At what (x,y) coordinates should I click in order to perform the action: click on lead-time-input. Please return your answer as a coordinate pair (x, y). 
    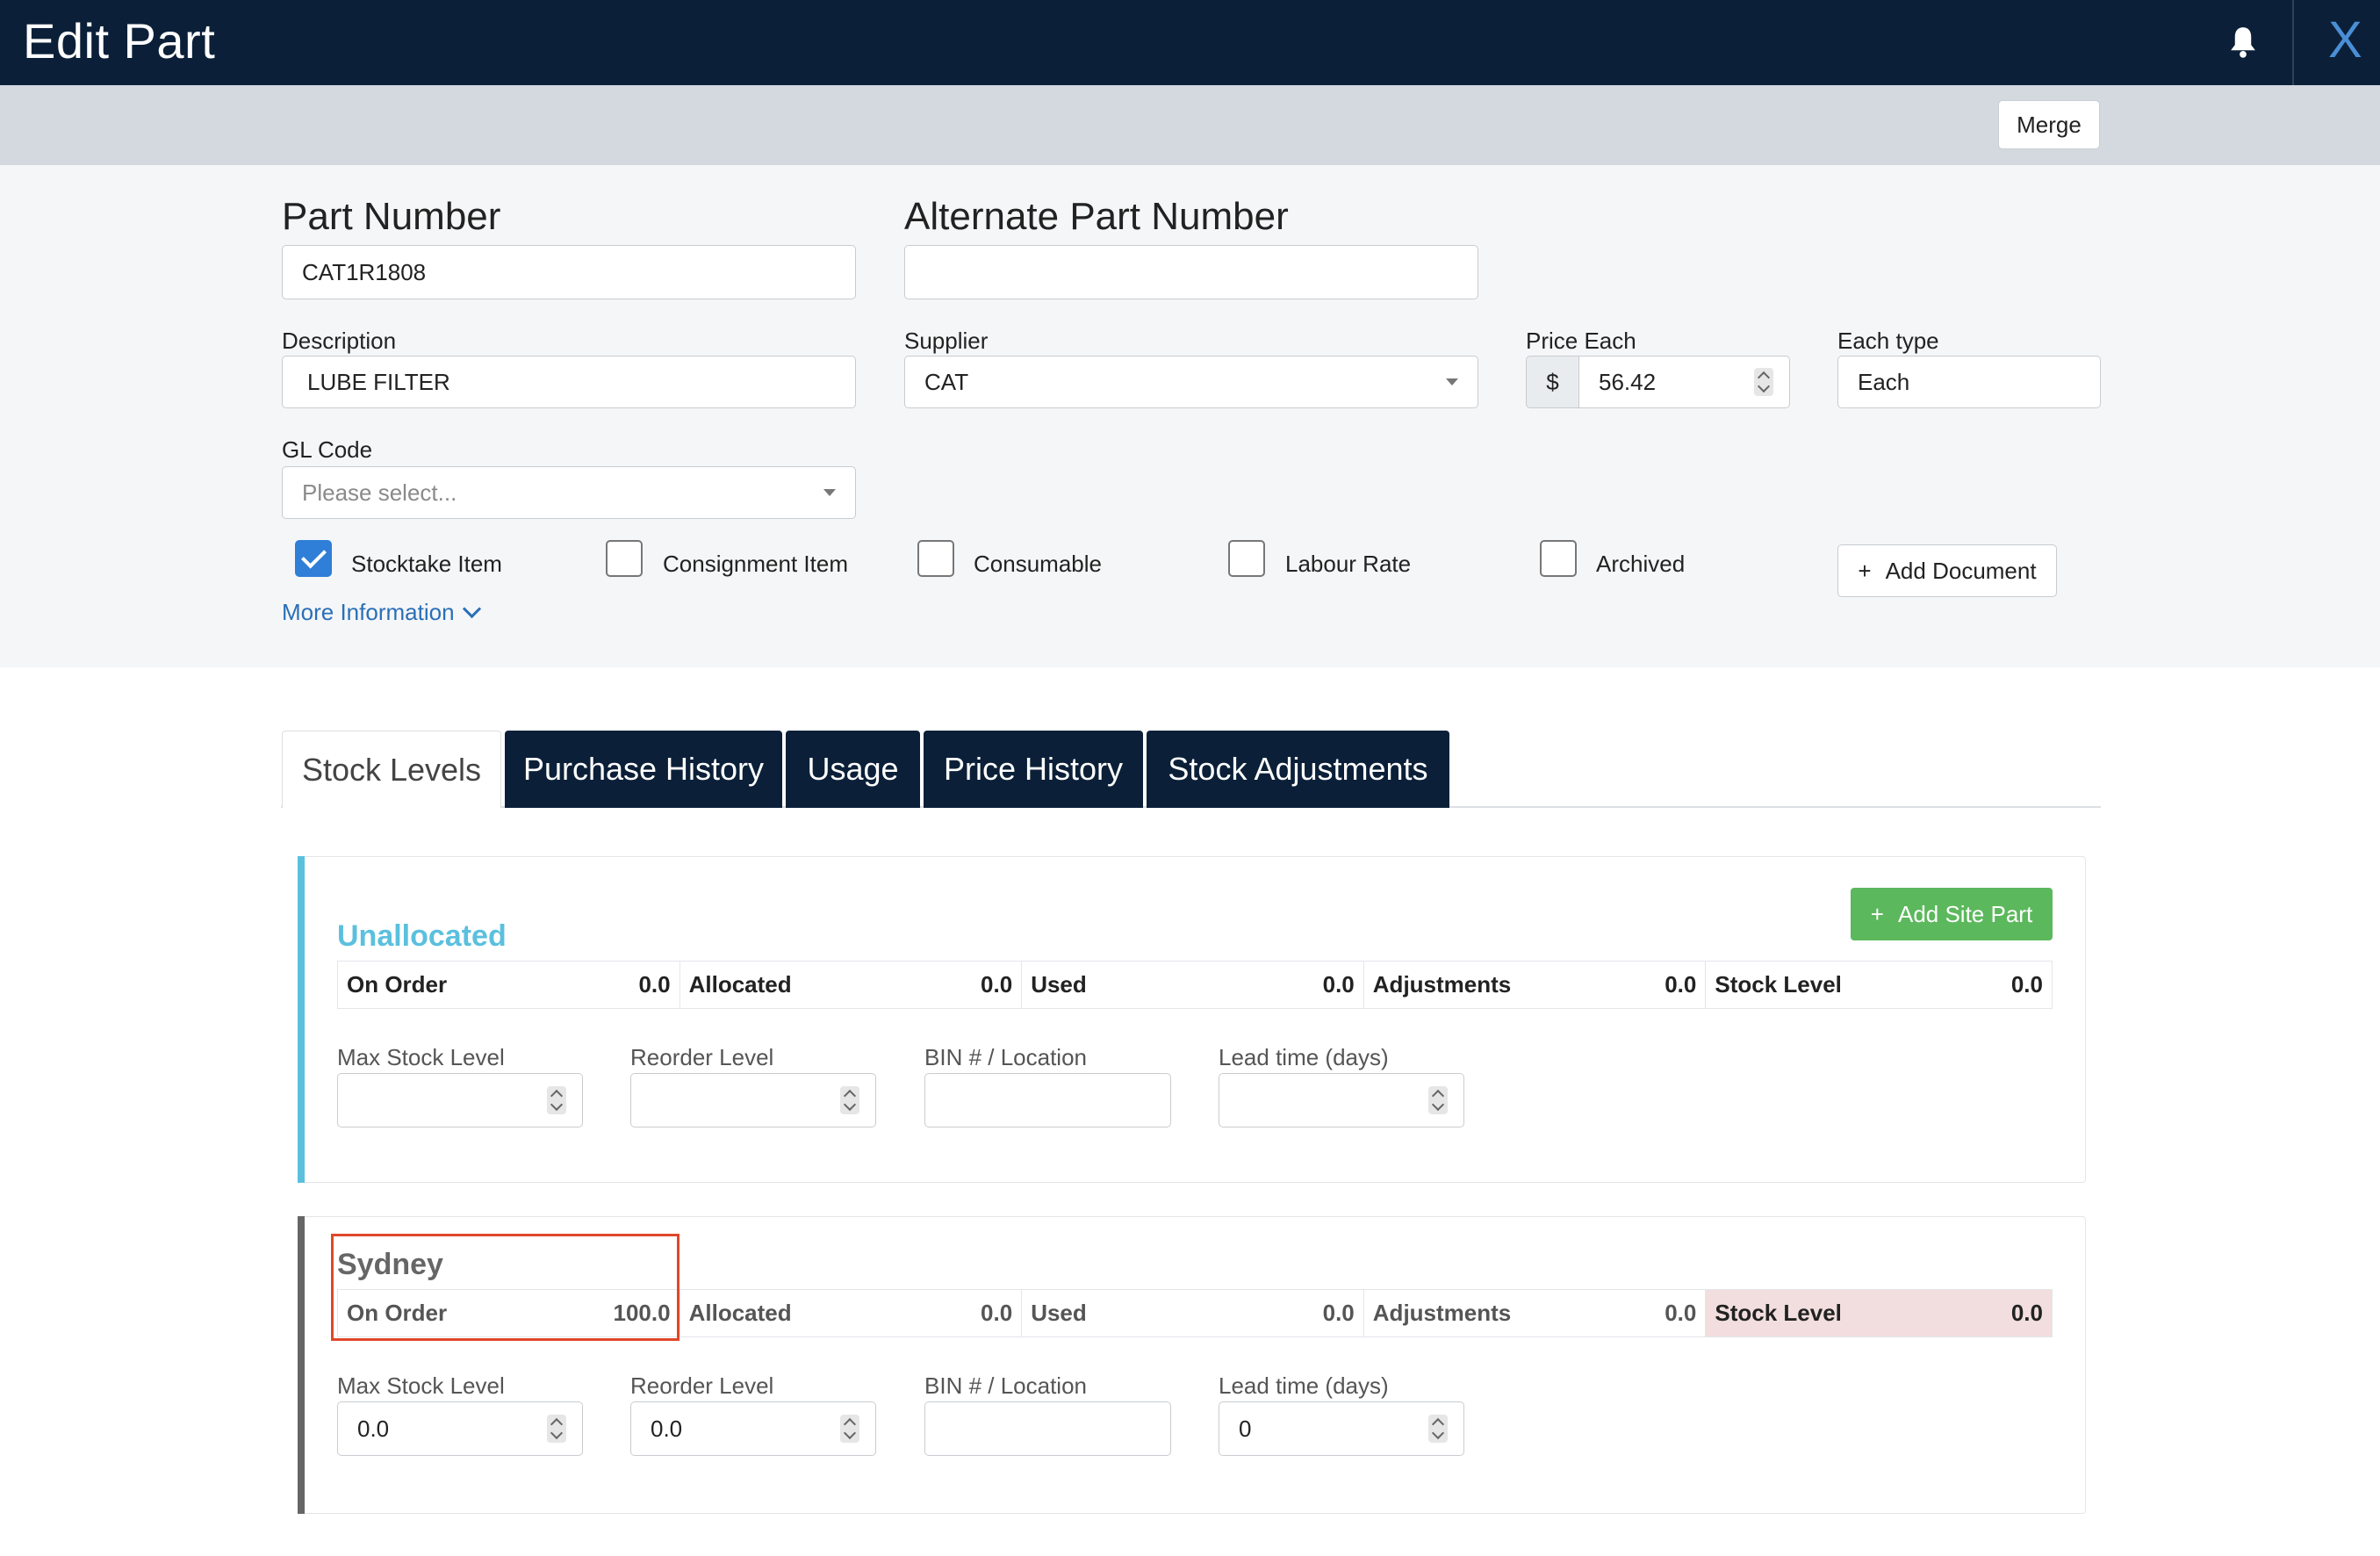
    Looking at the image, I should click on (1341, 1100).